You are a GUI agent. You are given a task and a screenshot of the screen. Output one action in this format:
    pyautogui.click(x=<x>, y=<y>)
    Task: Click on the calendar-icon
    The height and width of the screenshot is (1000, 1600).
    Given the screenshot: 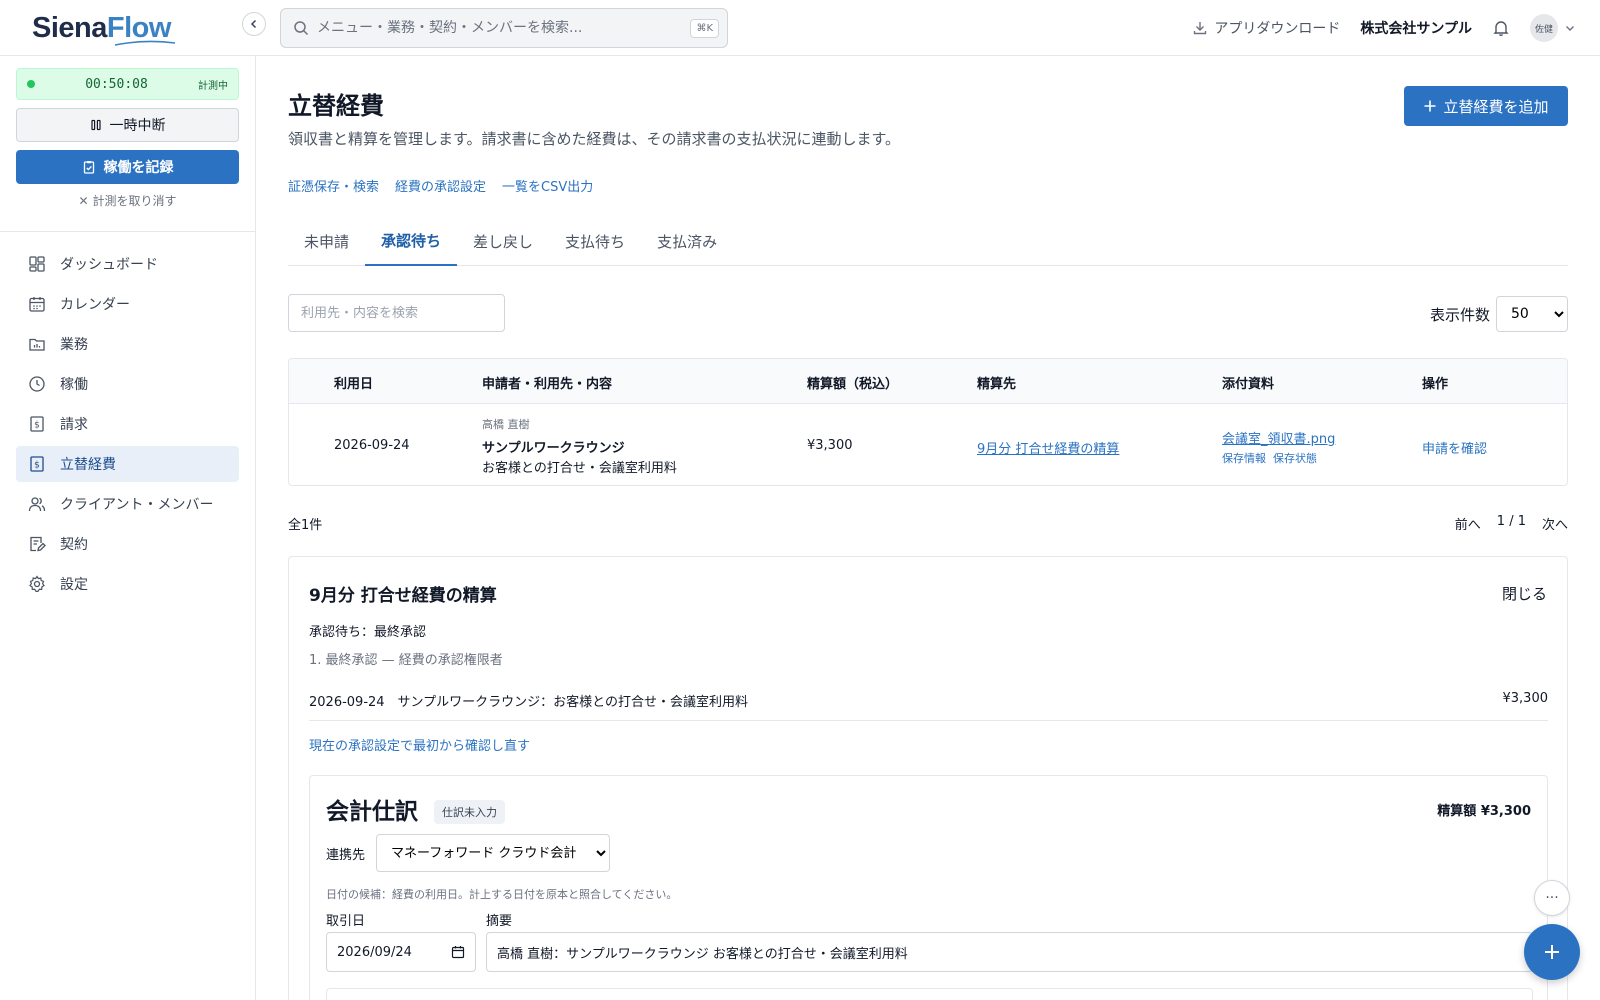 What is the action you would take?
    pyautogui.click(x=37, y=304)
    